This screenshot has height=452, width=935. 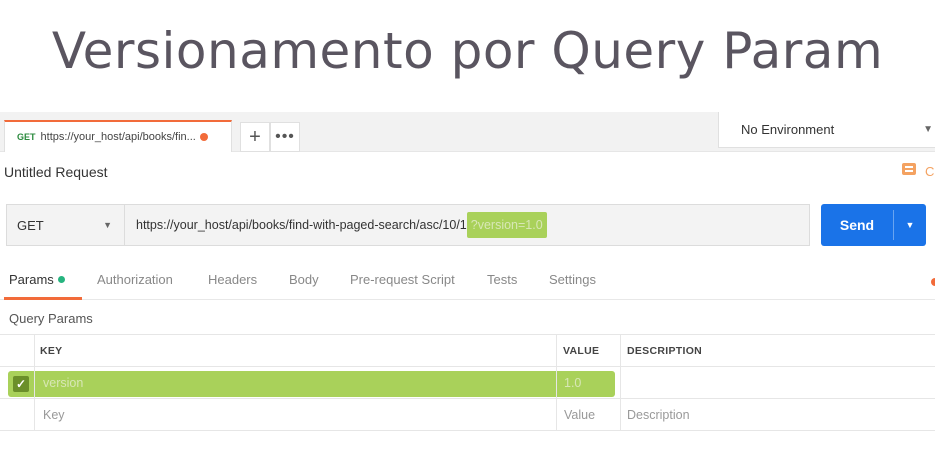 What do you see at coordinates (502, 279) in the screenshot?
I see `tab-tests: Tests` at bounding box center [502, 279].